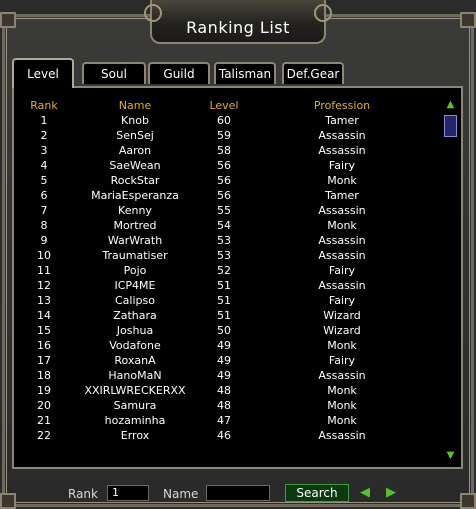 Image resolution: width=476 pixels, height=509 pixels. I want to click on cell-rank: 6, so click(44, 195).